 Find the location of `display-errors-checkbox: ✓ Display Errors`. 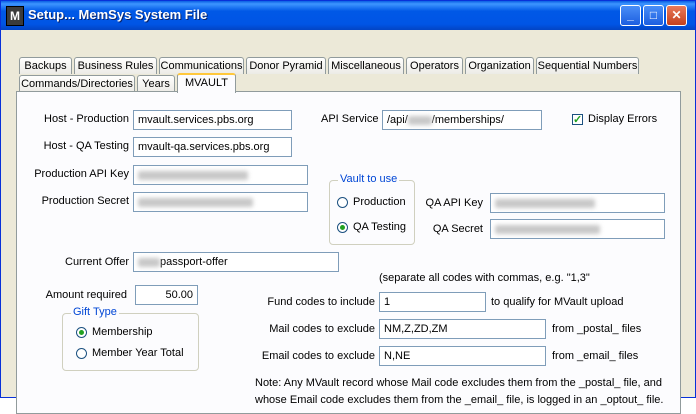

display-errors-checkbox: ✓ Display Errors is located at coordinates (614, 119).